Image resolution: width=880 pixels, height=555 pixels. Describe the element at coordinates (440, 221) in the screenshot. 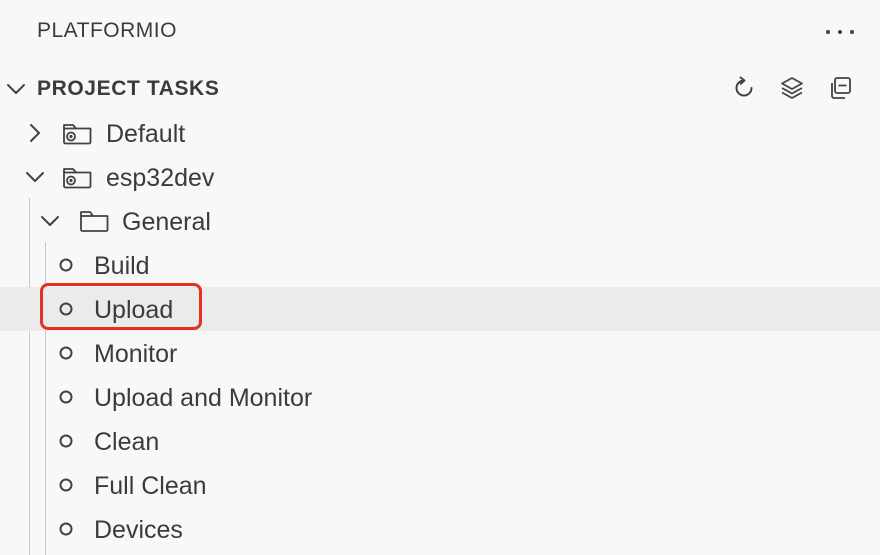

I see `tree-item-general: General` at that location.